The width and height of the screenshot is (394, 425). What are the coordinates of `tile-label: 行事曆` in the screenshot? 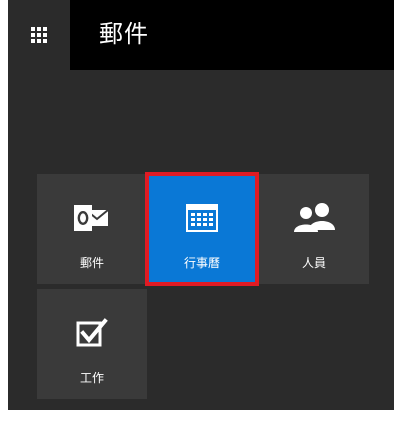 It's located at (201, 263).